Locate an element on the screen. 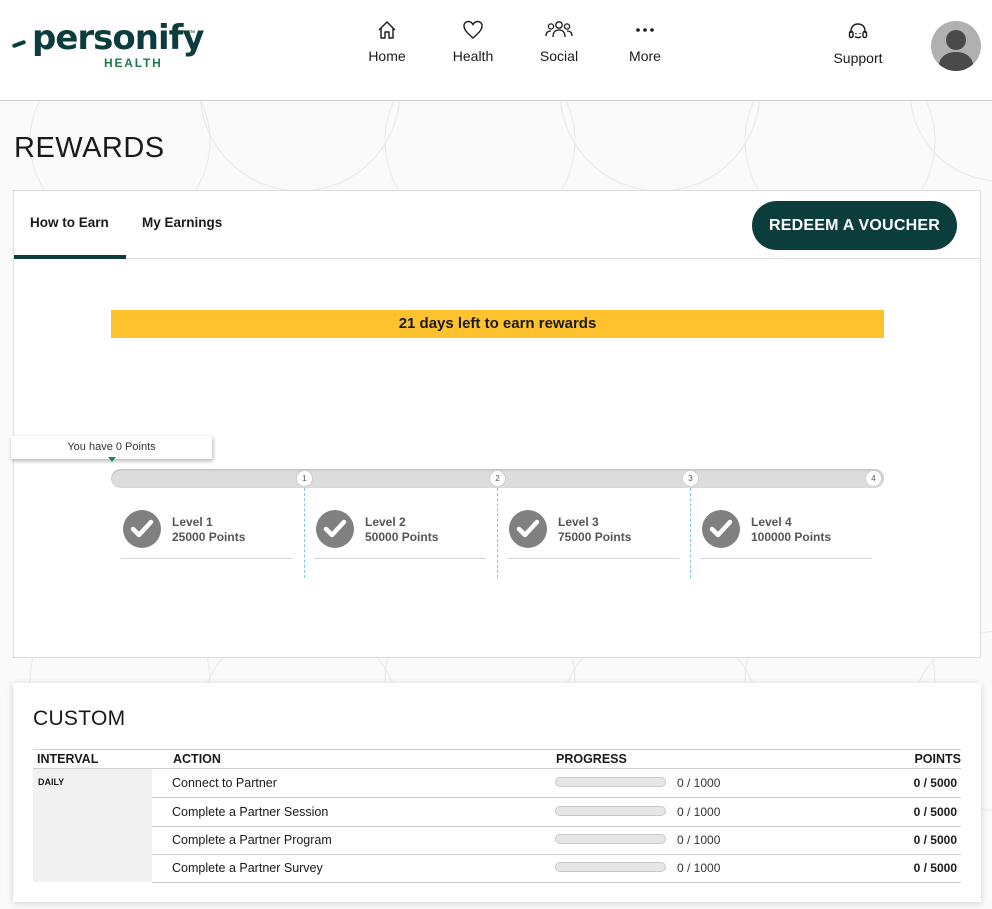 This screenshot has height=909, width=992. level-points: 75000 Points is located at coordinates (595, 537).